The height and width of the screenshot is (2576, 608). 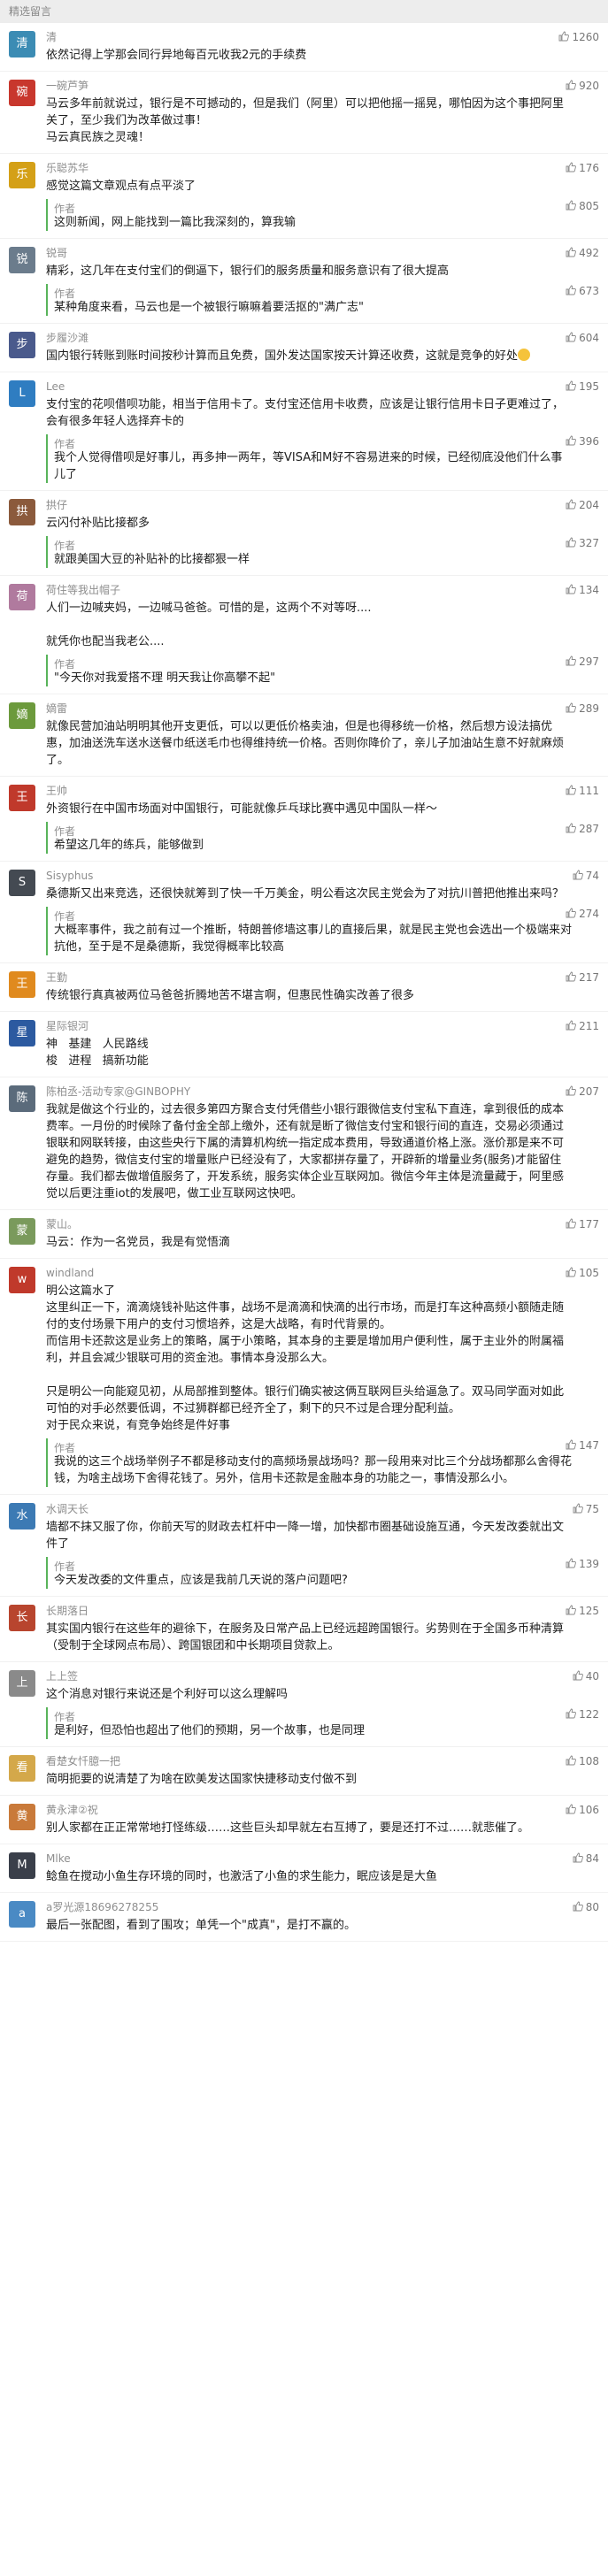 What do you see at coordinates (249, 338) in the screenshot?
I see `commenter-name: 步履沙滩` at bounding box center [249, 338].